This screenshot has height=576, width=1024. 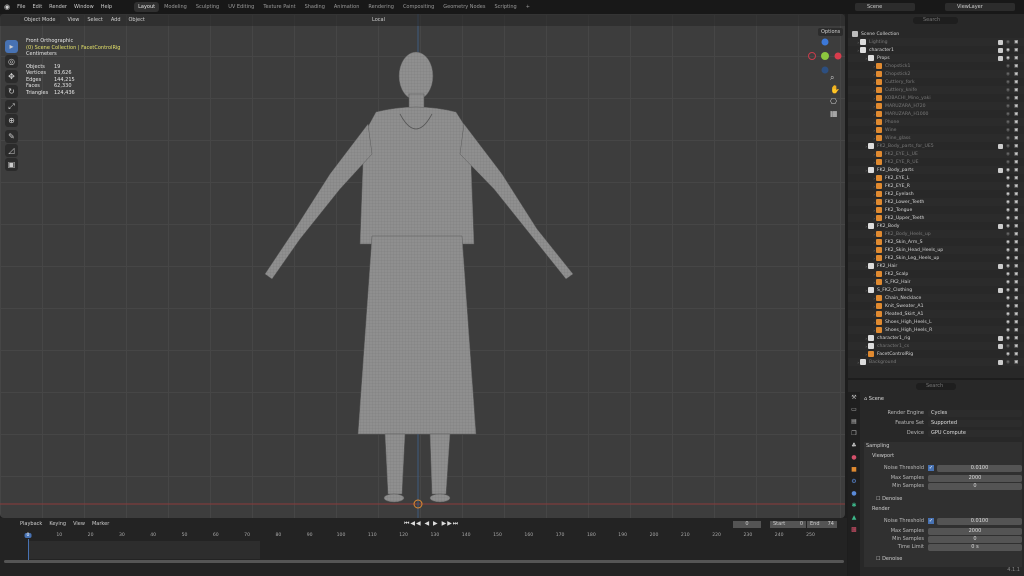 What do you see at coordinates (854, 482) in the screenshot?
I see `modifier-tab-icon: ⚙` at bounding box center [854, 482].